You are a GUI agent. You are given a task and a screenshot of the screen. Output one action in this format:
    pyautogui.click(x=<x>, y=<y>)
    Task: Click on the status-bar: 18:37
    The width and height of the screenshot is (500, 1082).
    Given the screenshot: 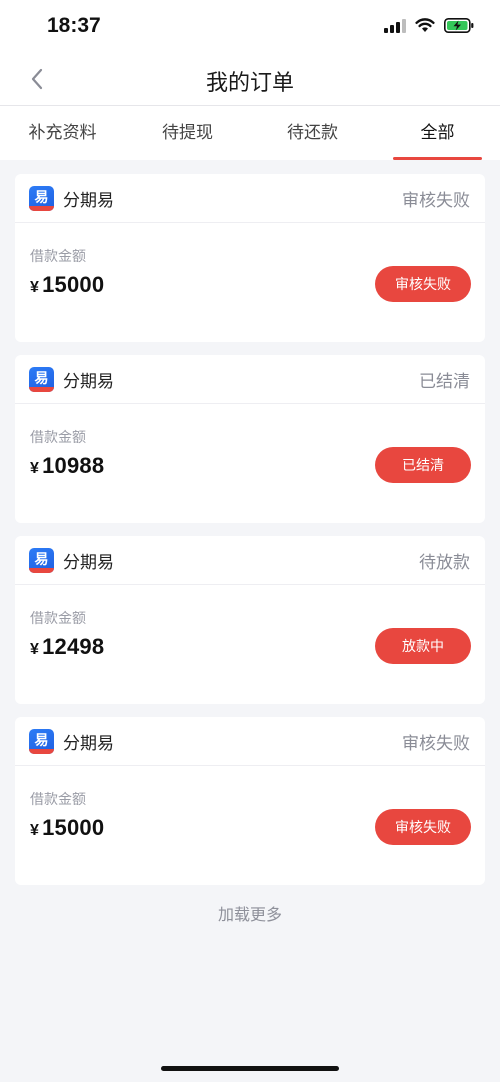 What is the action you would take?
    pyautogui.click(x=250, y=28)
    